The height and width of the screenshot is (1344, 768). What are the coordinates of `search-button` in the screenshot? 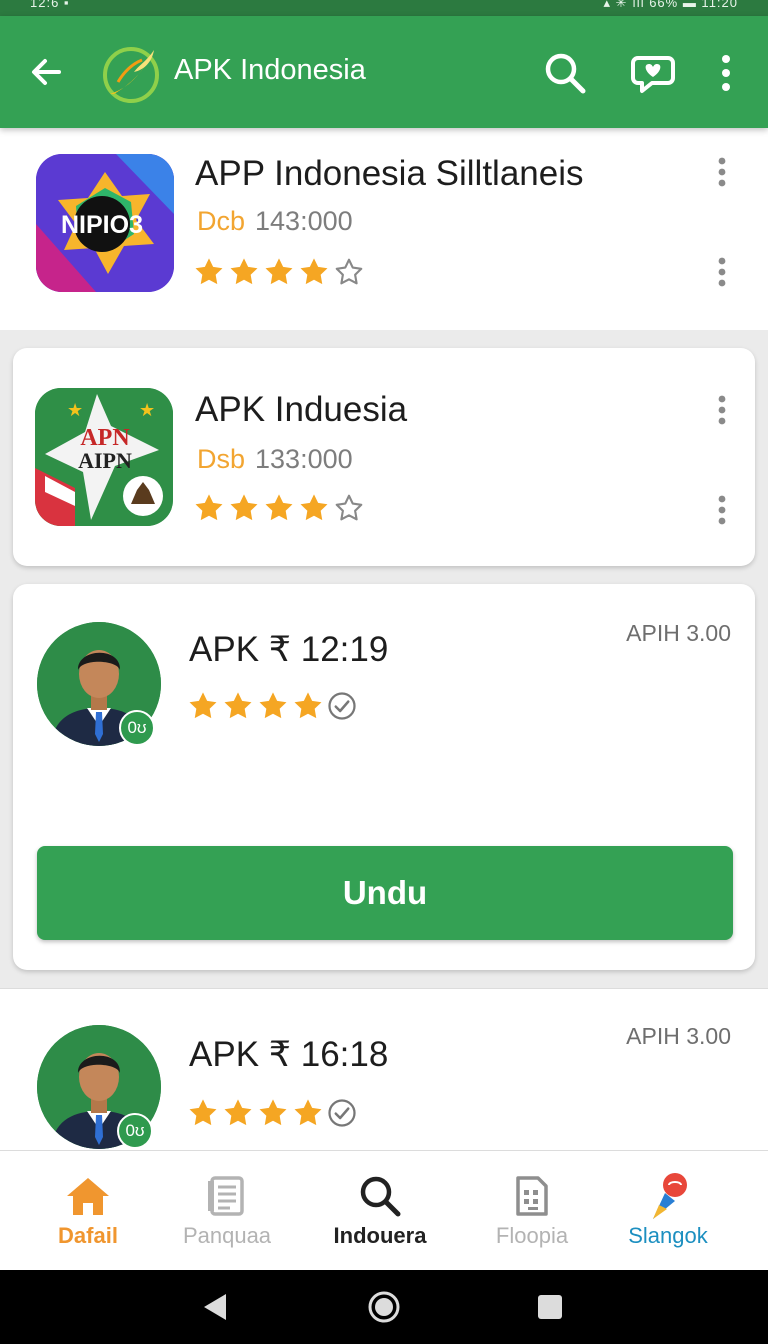 It's located at (565, 73).